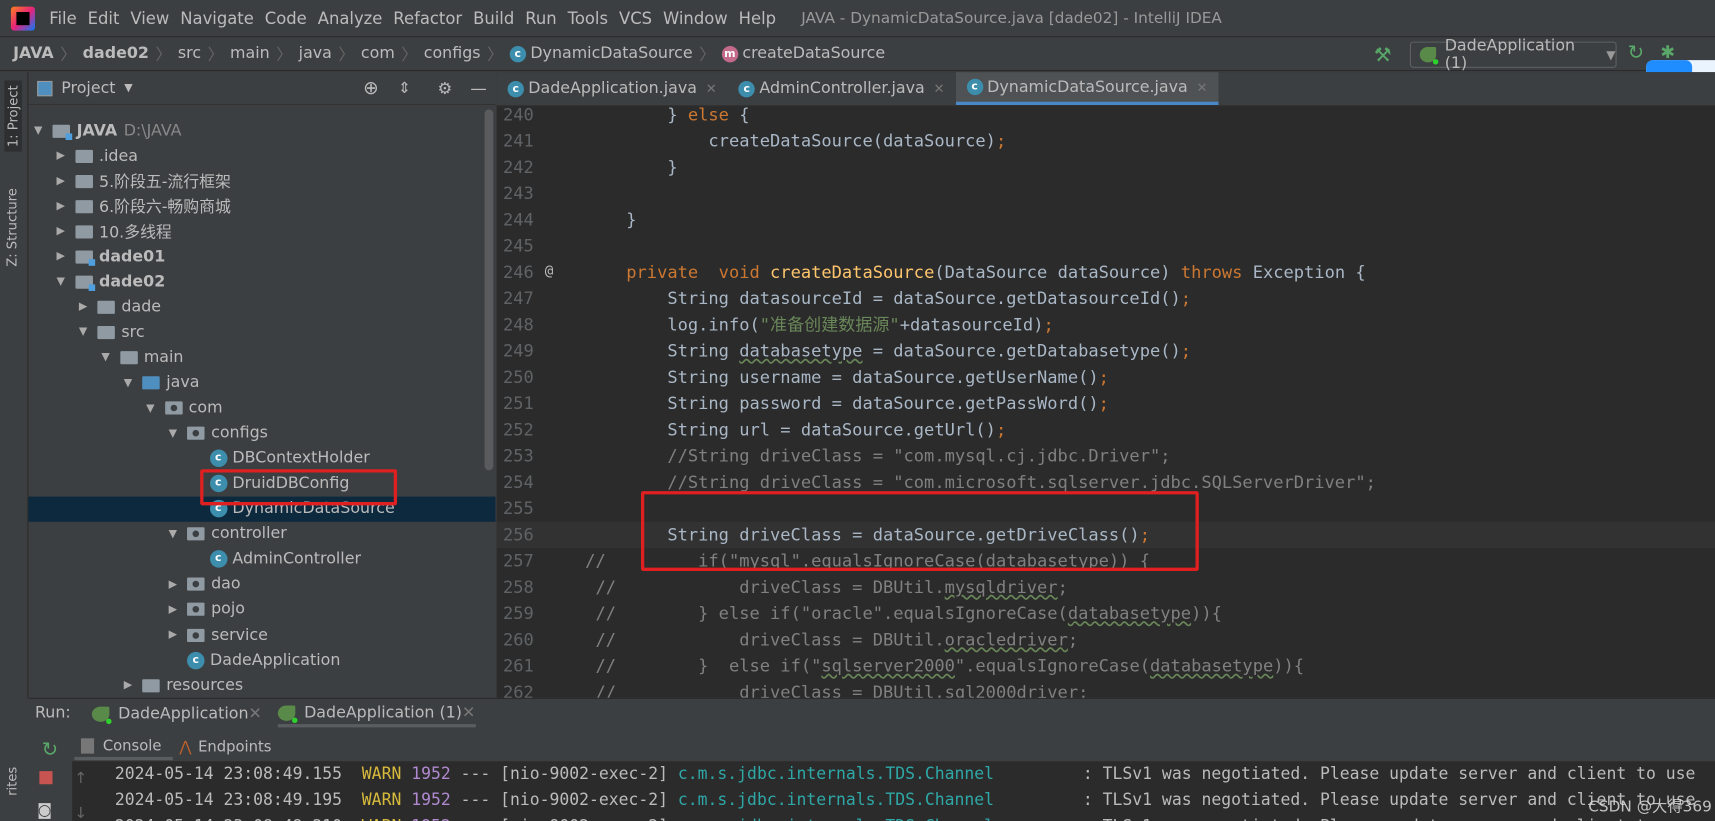 The height and width of the screenshot is (821, 1715). What do you see at coordinates (261, 231) in the screenshot?
I see `tree-item-10-: ▶ 10.多线程` at bounding box center [261, 231].